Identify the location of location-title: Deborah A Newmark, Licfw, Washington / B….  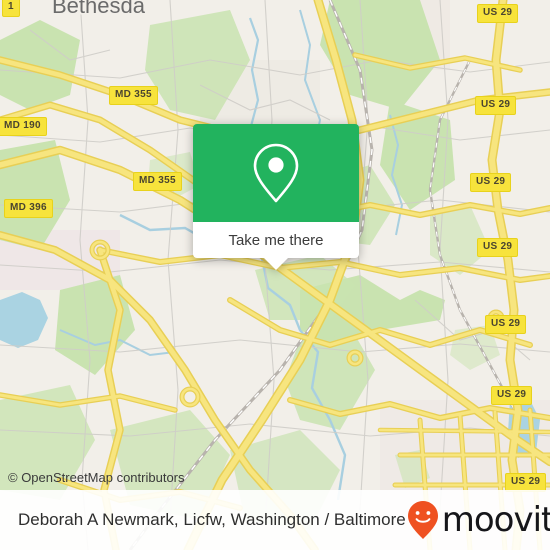
(212, 519).